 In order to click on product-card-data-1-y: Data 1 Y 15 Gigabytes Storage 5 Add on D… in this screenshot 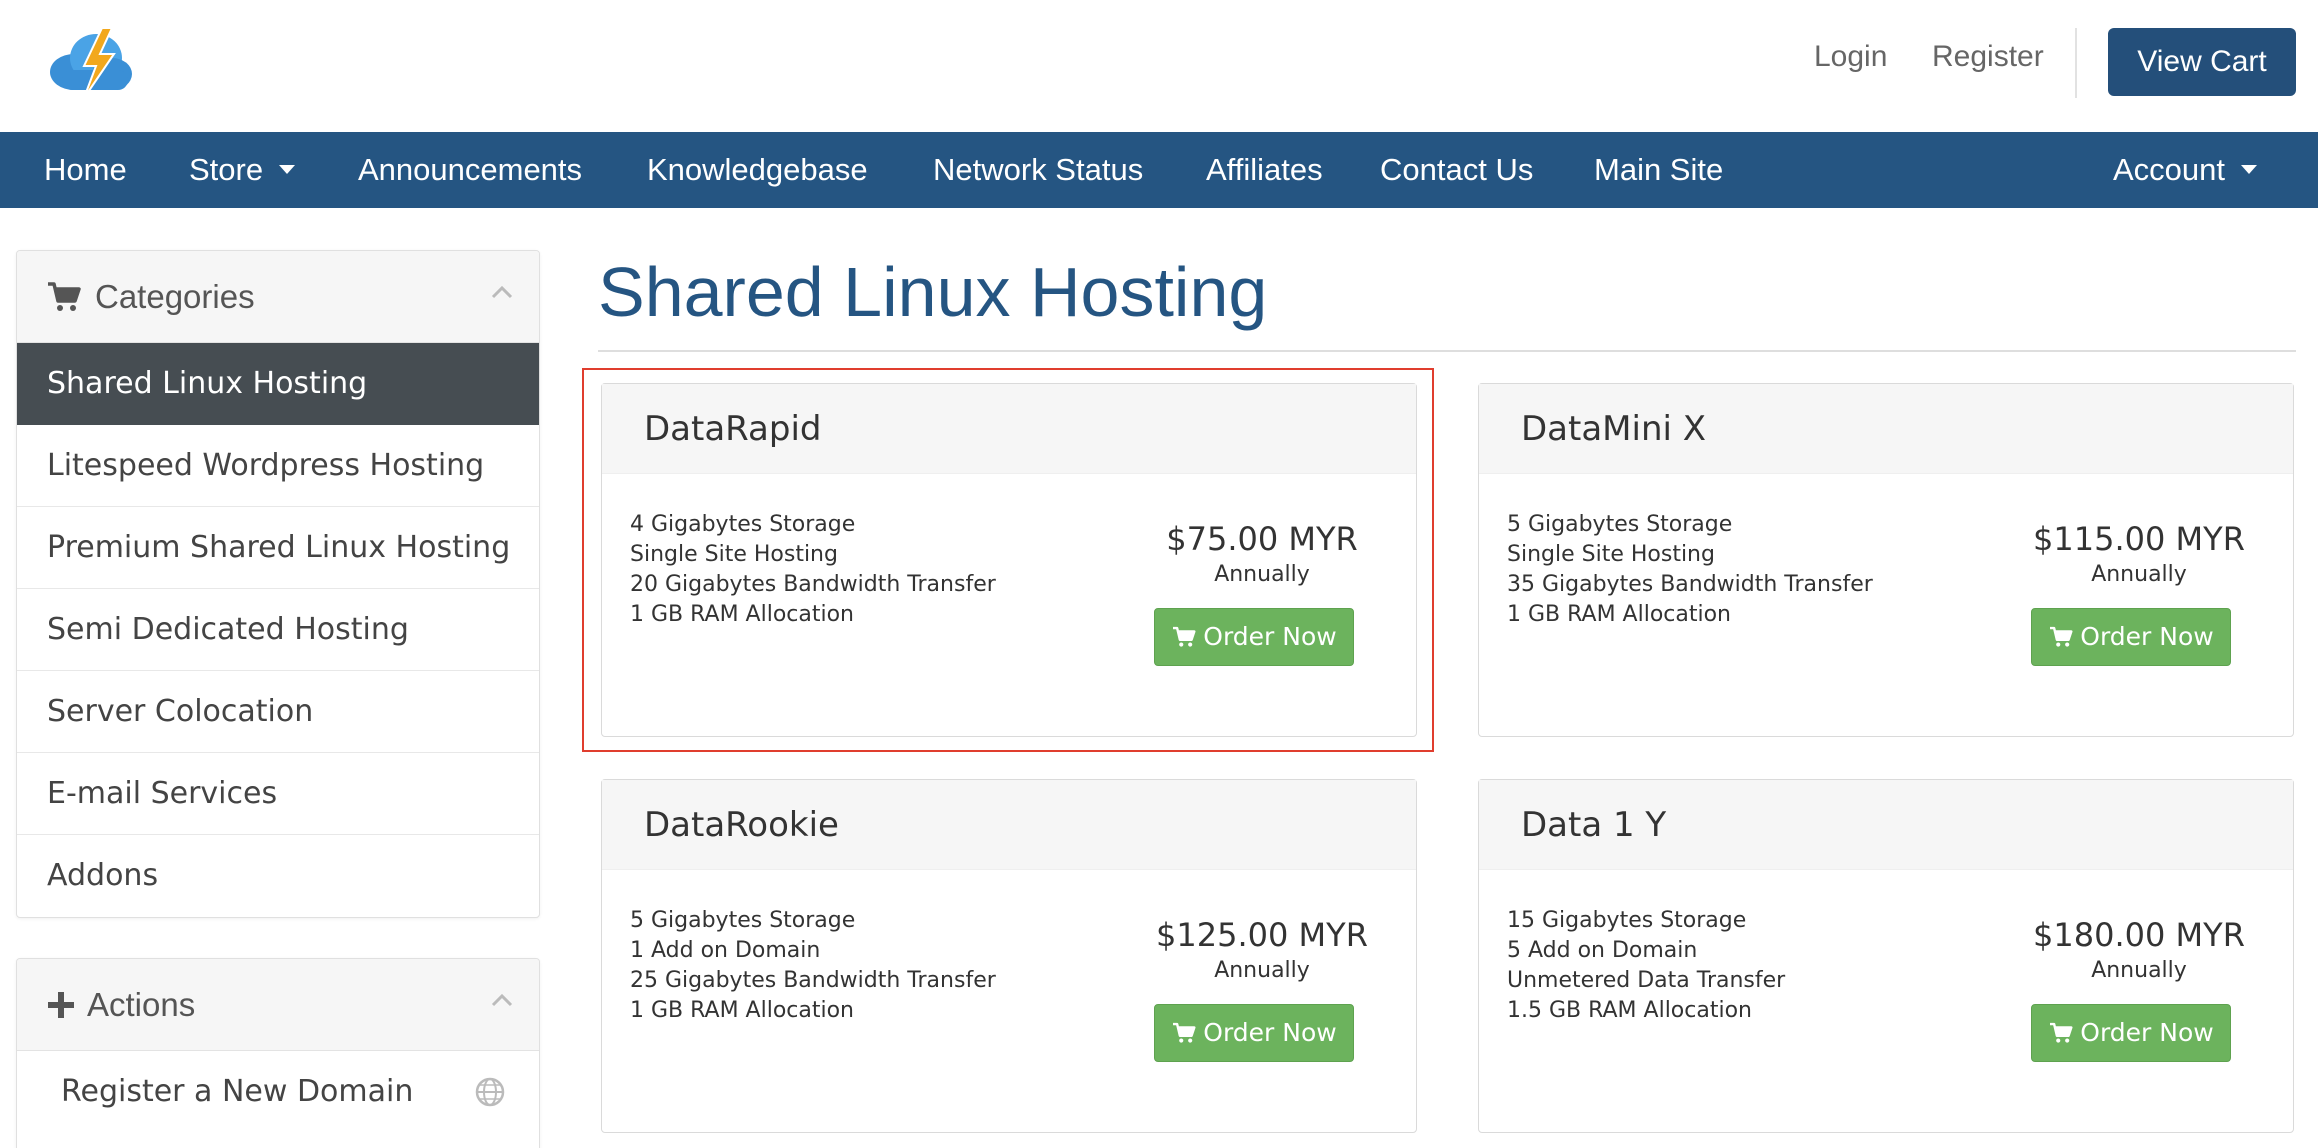, I will do `click(1886, 956)`.